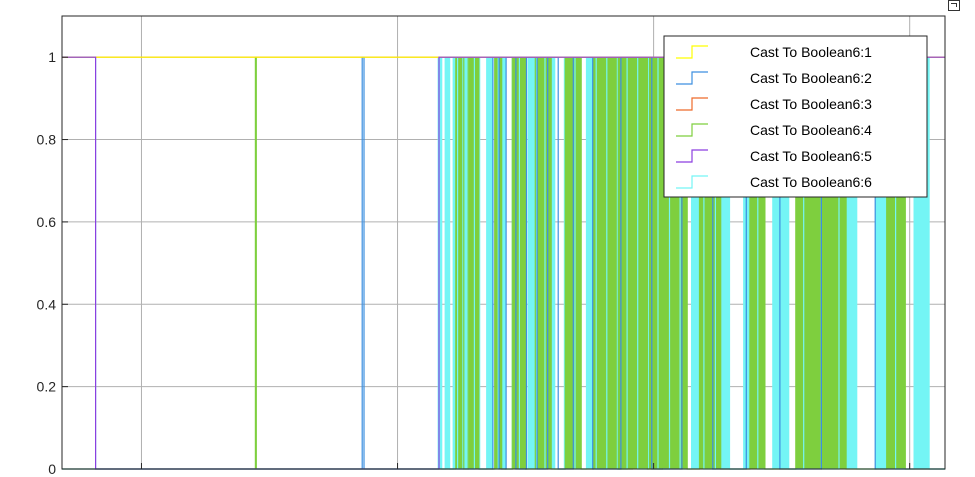 The height and width of the screenshot is (477, 975). I want to click on legend-label-1: Cast To Boolean6:1, so click(811, 52).